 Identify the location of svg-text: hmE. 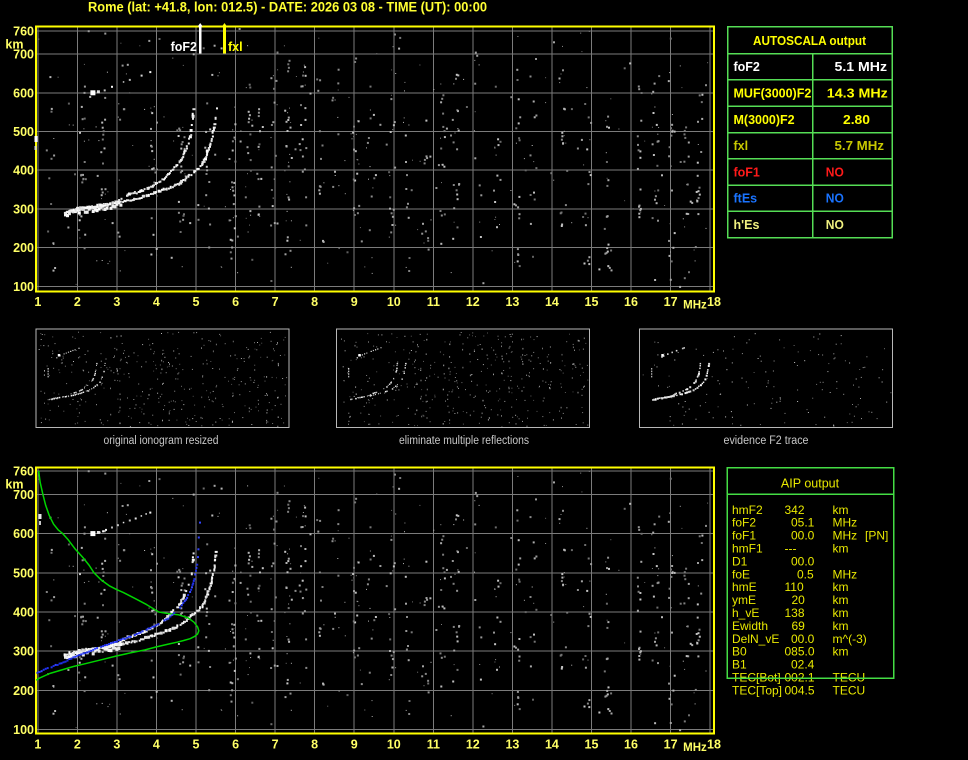
(744, 587).